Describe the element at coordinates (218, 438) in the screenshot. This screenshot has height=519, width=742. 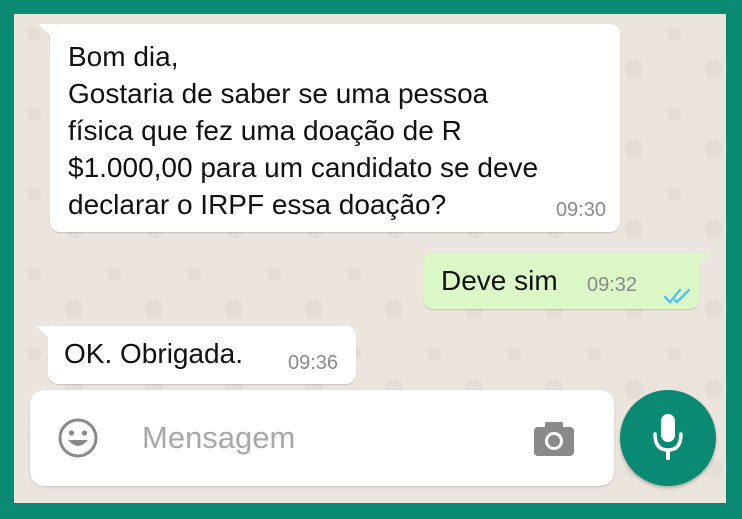
I see `message-input: Mensagem` at that location.